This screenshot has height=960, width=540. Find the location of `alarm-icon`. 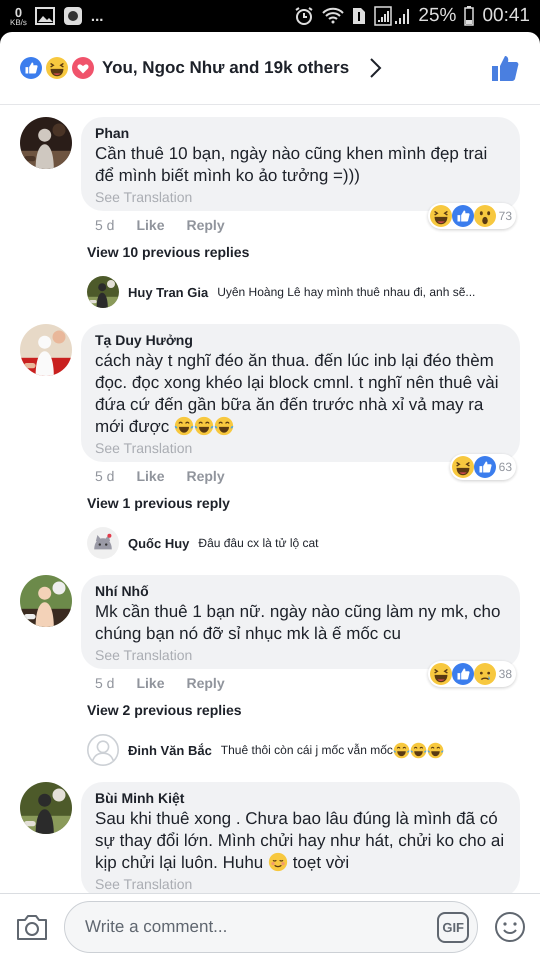

alarm-icon is located at coordinates (304, 16).